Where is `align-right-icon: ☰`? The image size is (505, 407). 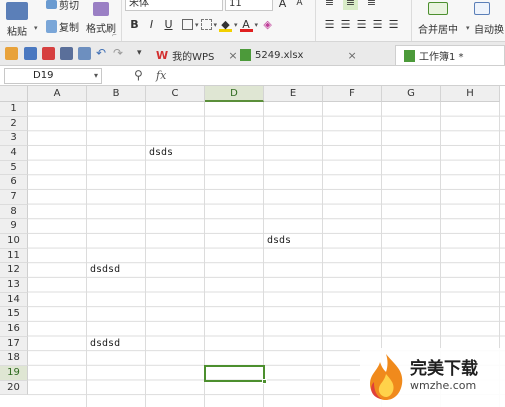 align-right-icon: ☰ is located at coordinates (361, 24).